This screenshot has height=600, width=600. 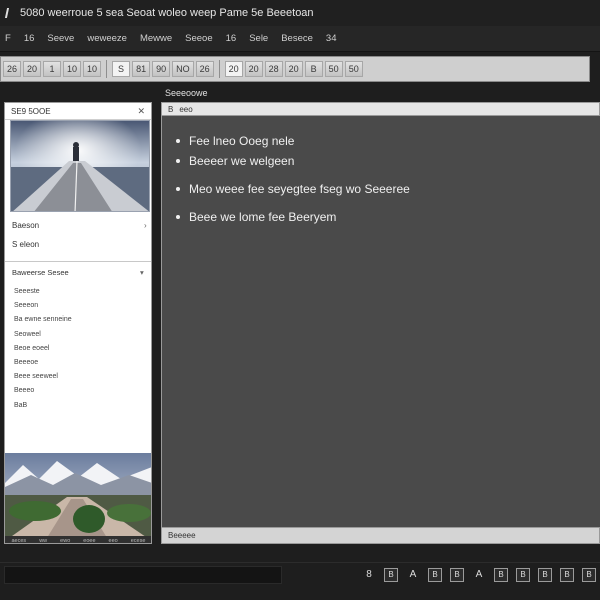 I want to click on bullet-item: Fee lneo Ooeg nele, so click(x=293, y=141).